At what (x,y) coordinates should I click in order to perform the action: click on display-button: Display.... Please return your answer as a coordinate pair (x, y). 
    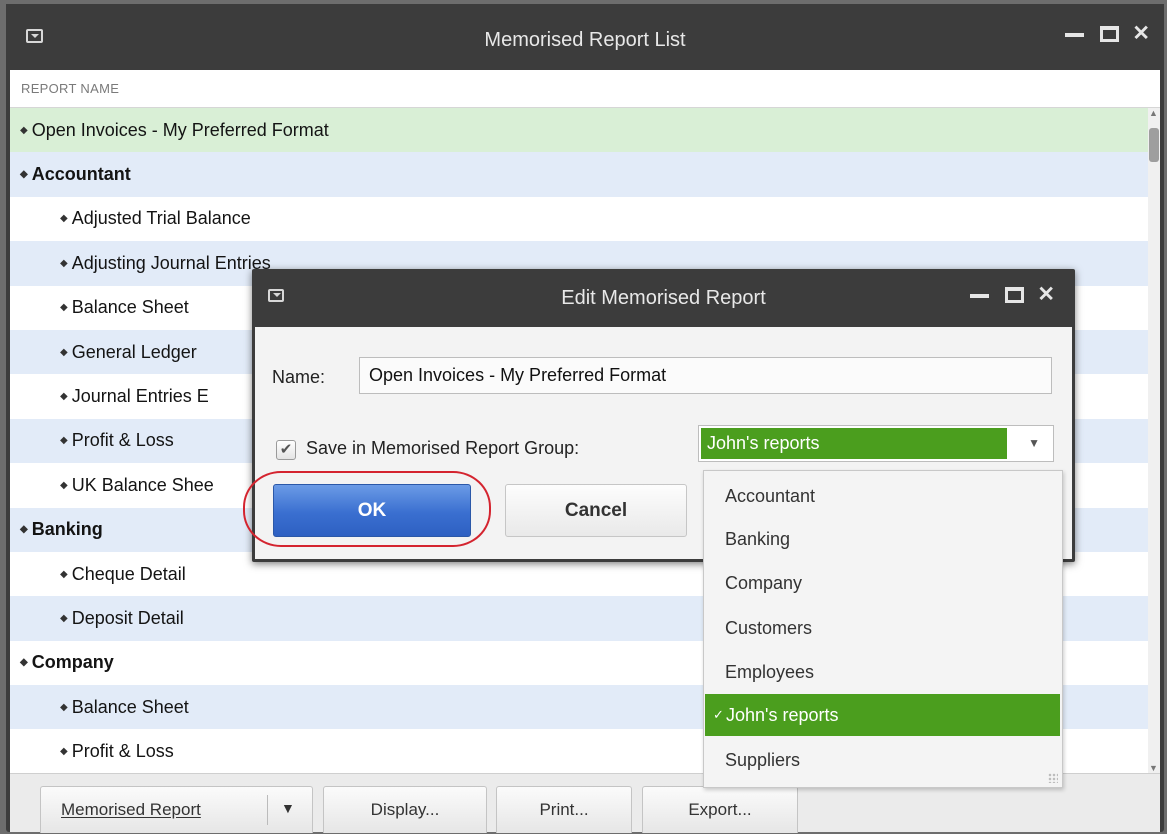
    Looking at the image, I should click on (405, 809).